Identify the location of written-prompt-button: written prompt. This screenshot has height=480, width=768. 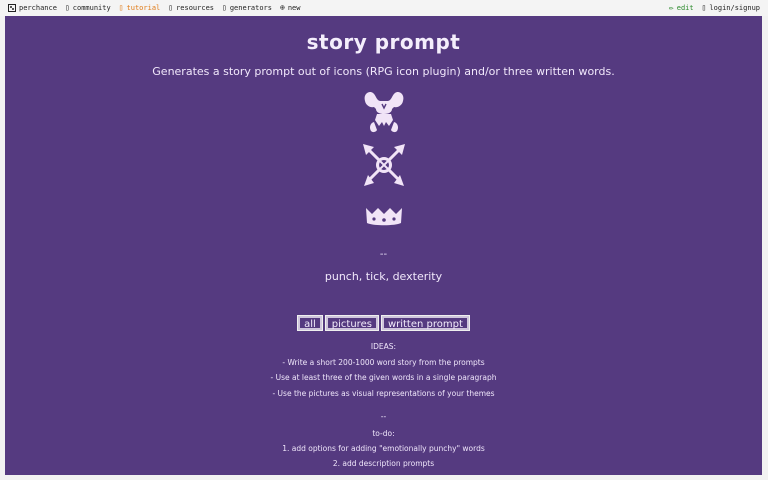
(425, 323).